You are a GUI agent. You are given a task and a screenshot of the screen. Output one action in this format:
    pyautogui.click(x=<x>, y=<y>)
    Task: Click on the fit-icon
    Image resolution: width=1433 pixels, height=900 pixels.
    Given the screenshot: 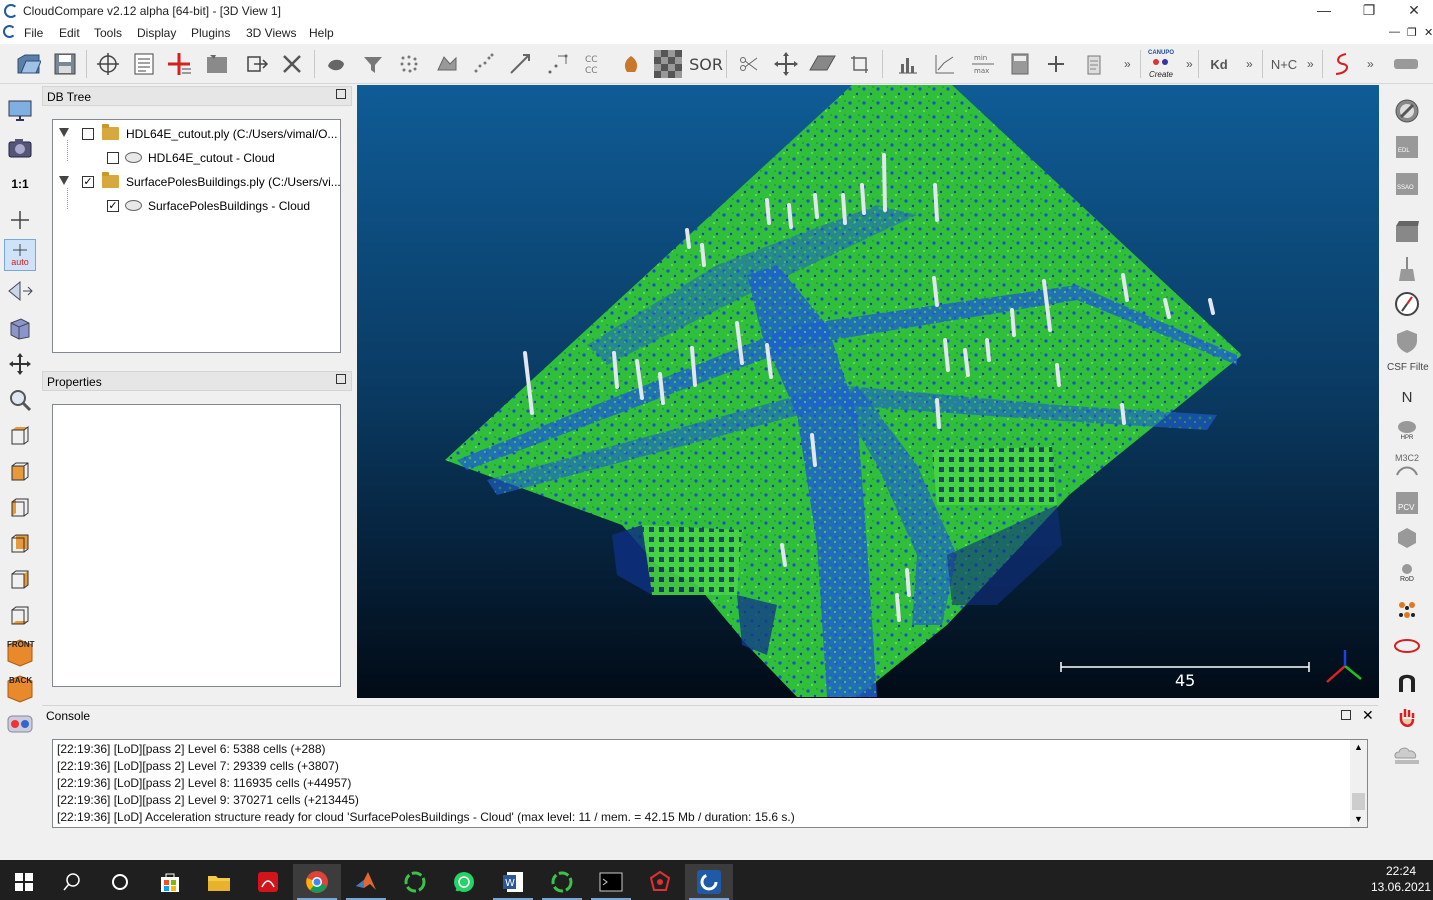 What is the action you would take?
    pyautogui.click(x=945, y=64)
    